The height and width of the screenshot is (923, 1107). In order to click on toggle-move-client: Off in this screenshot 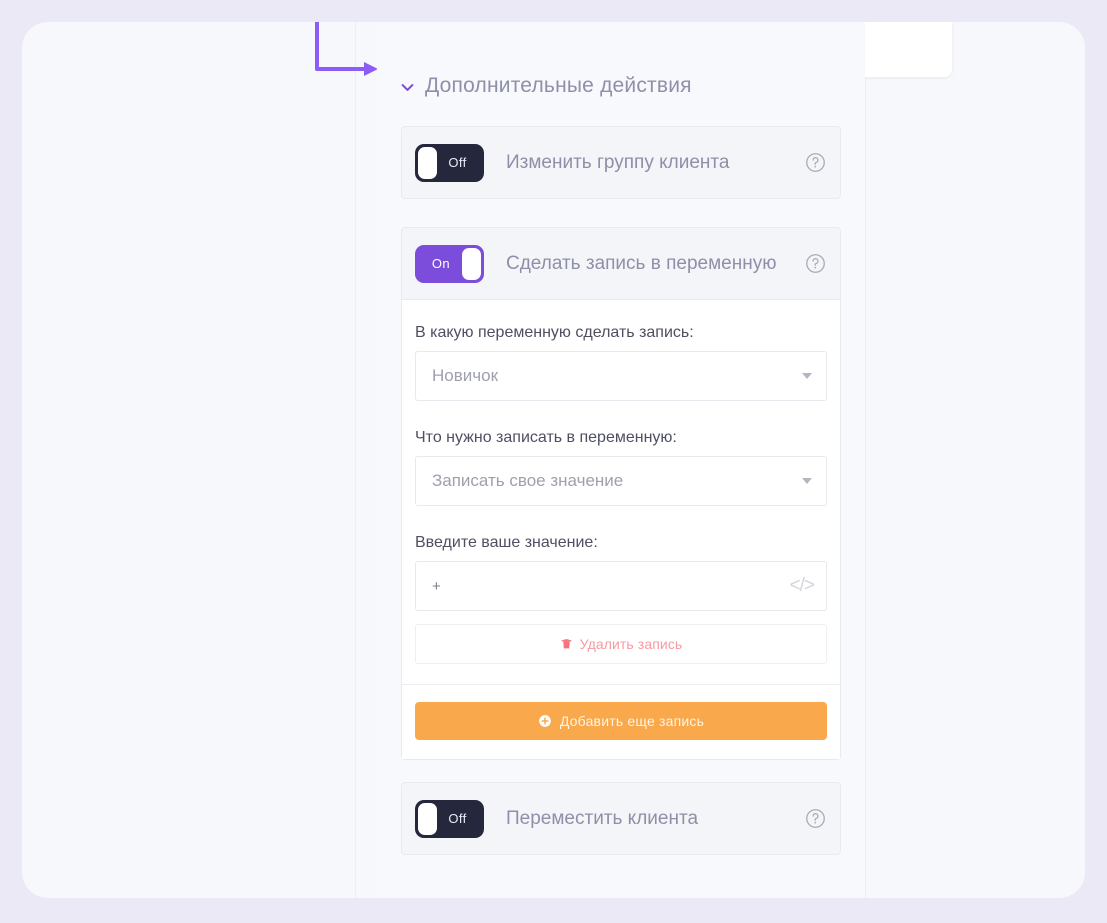, I will do `click(449, 818)`.